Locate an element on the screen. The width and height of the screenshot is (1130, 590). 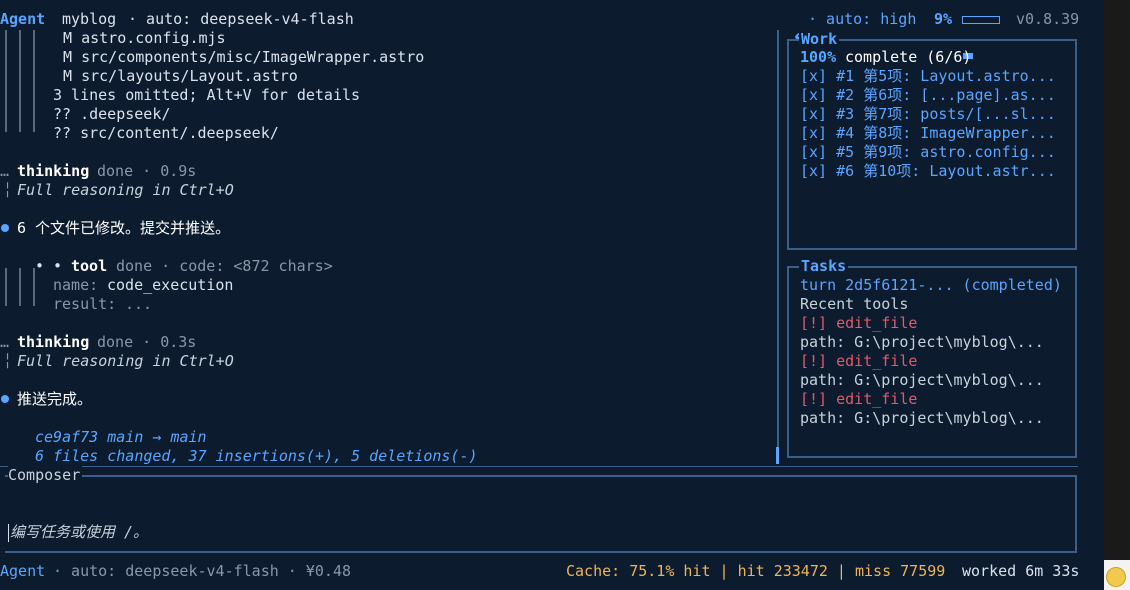
tool-bullets: • • is located at coordinates (49, 266).